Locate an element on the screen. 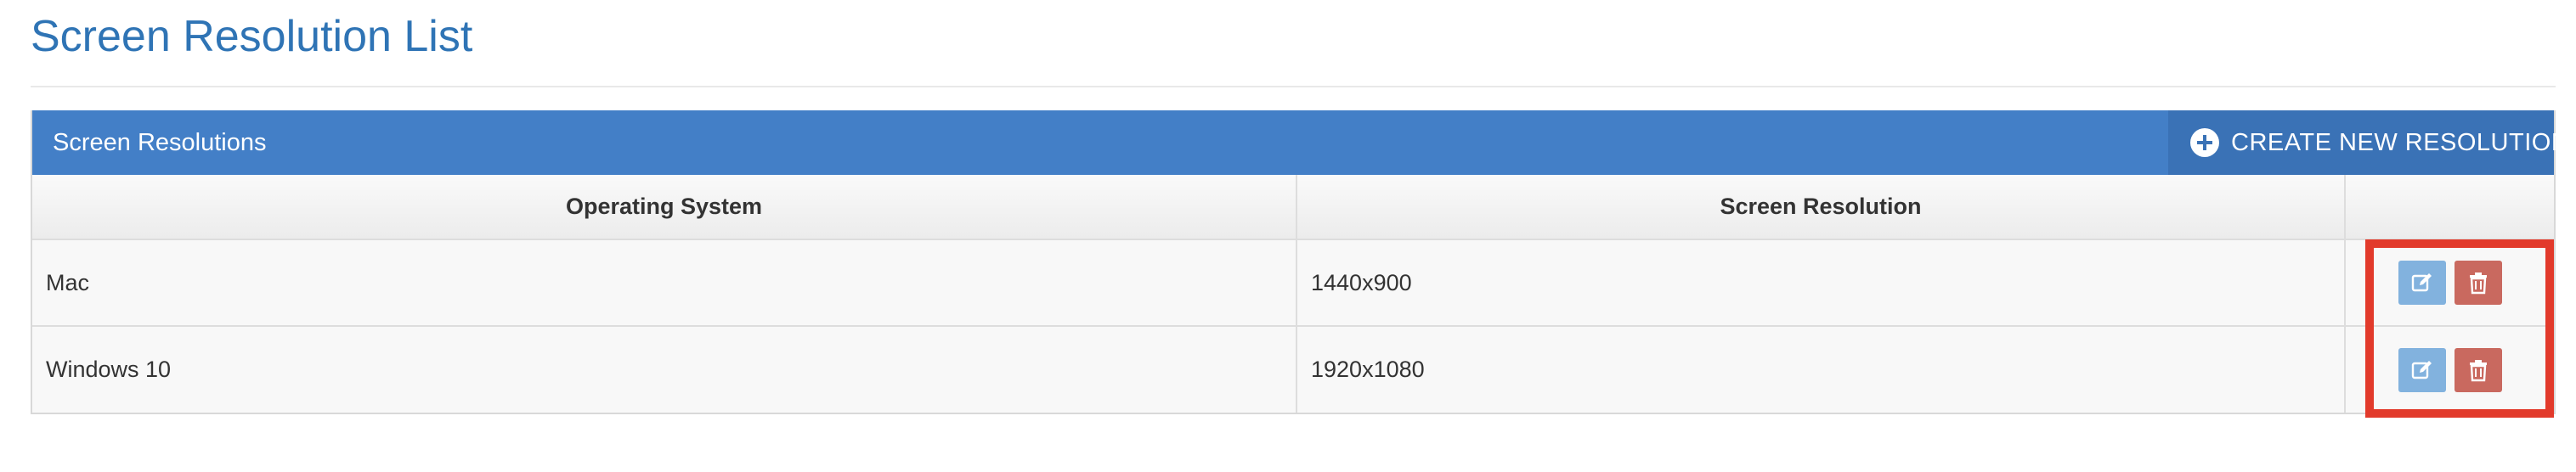 Image resolution: width=2576 pixels, height=472 pixels. column-header-os: Operating System is located at coordinates (664, 208).